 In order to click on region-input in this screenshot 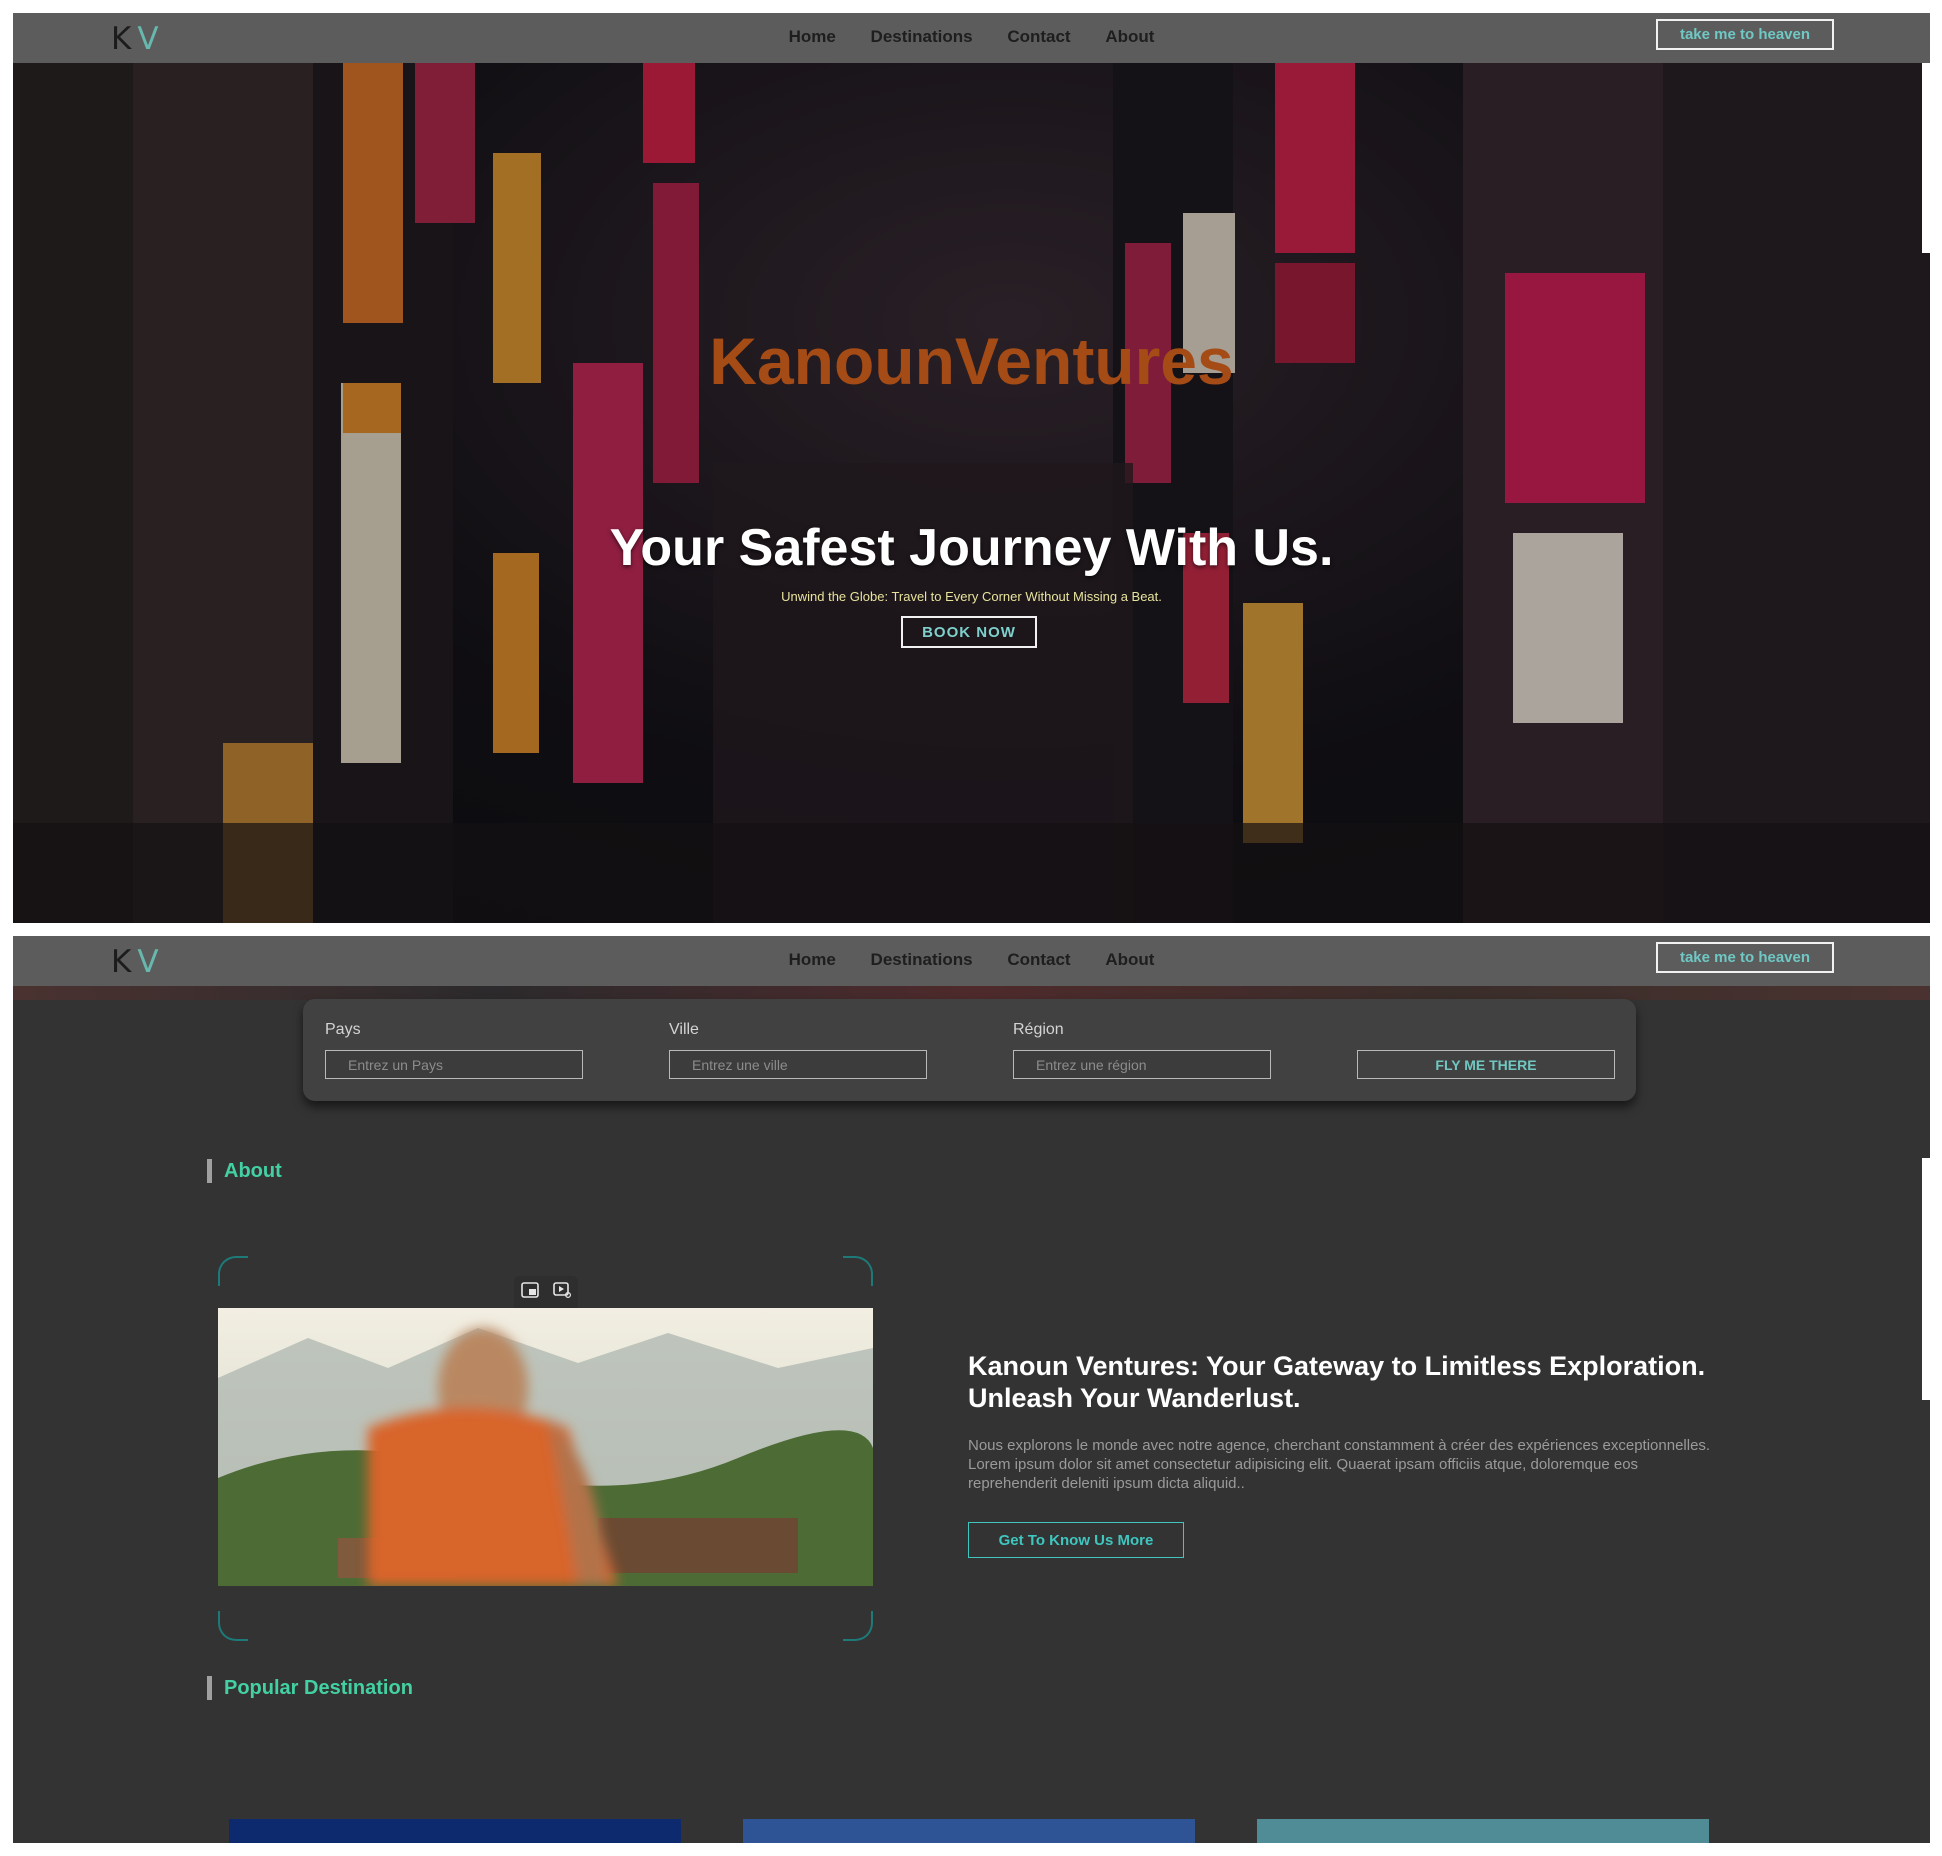, I will do `click(1142, 1064)`.